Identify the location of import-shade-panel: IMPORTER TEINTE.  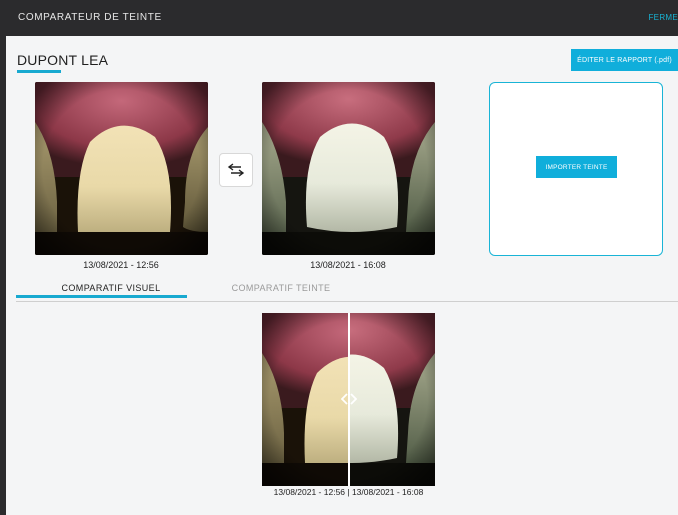
(576, 169).